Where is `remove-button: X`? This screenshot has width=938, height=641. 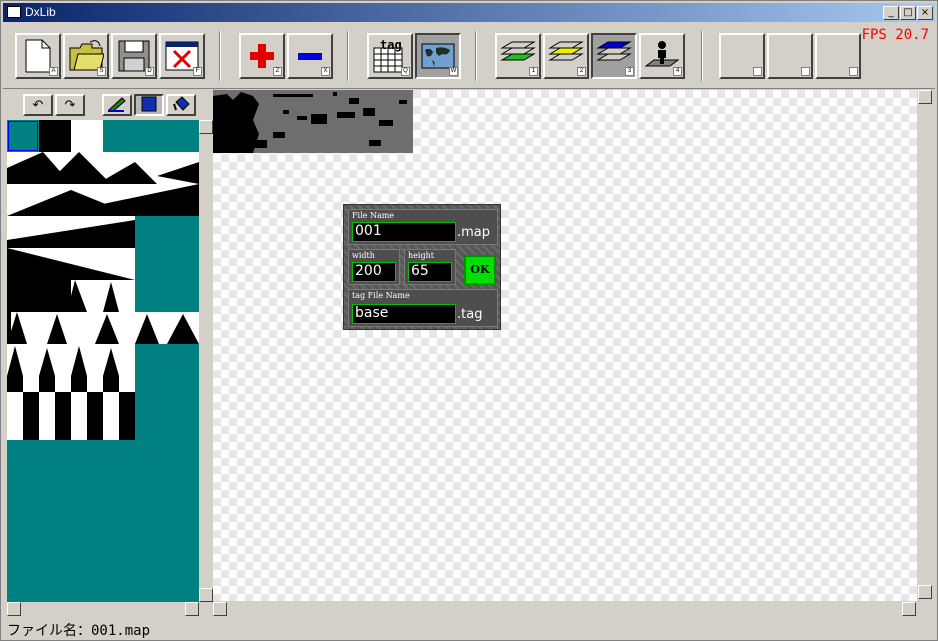 remove-button: X is located at coordinates (310, 56).